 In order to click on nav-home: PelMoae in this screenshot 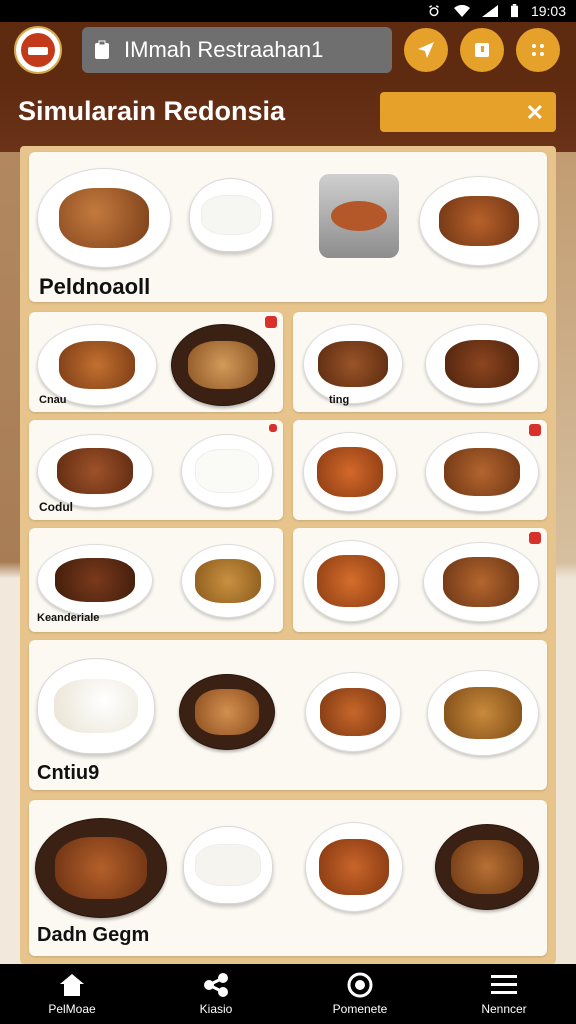, I will do `click(72, 994)`.